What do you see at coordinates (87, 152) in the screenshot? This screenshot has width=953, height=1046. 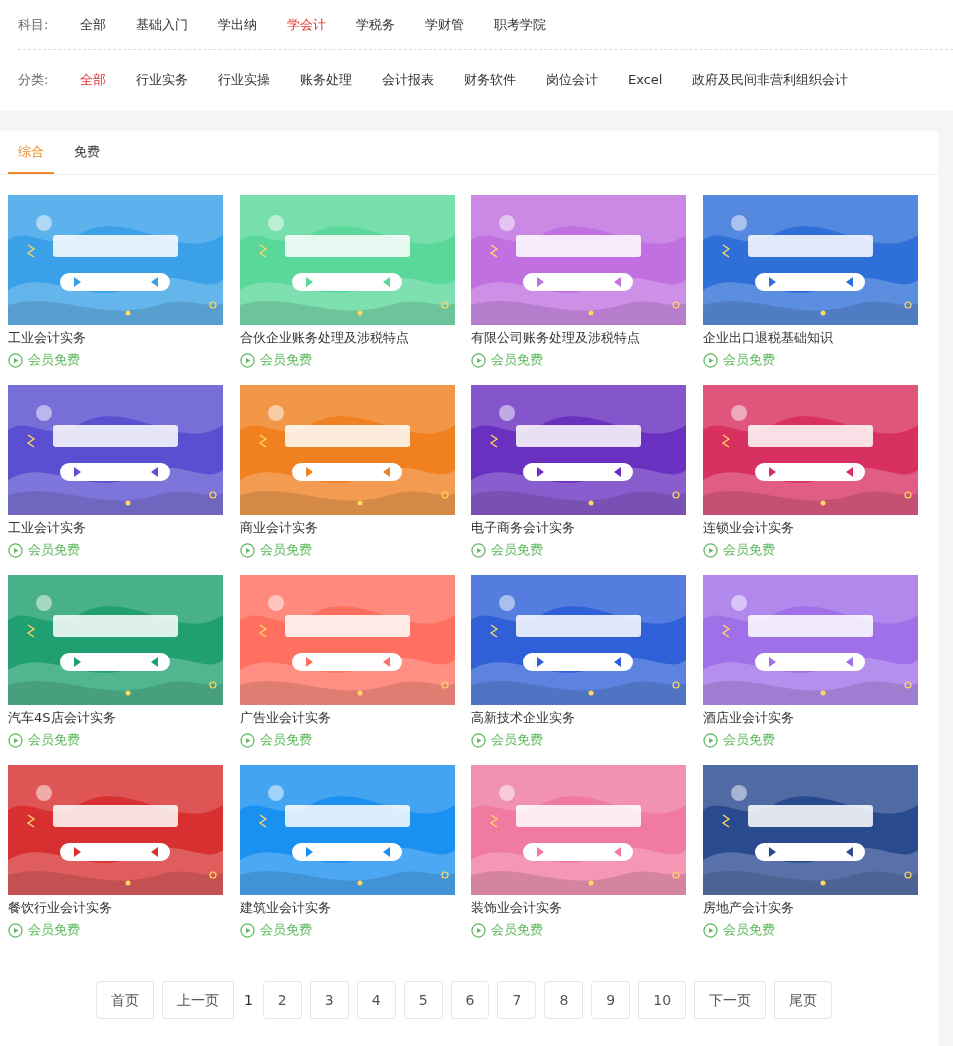 I see `tab: 免费` at bounding box center [87, 152].